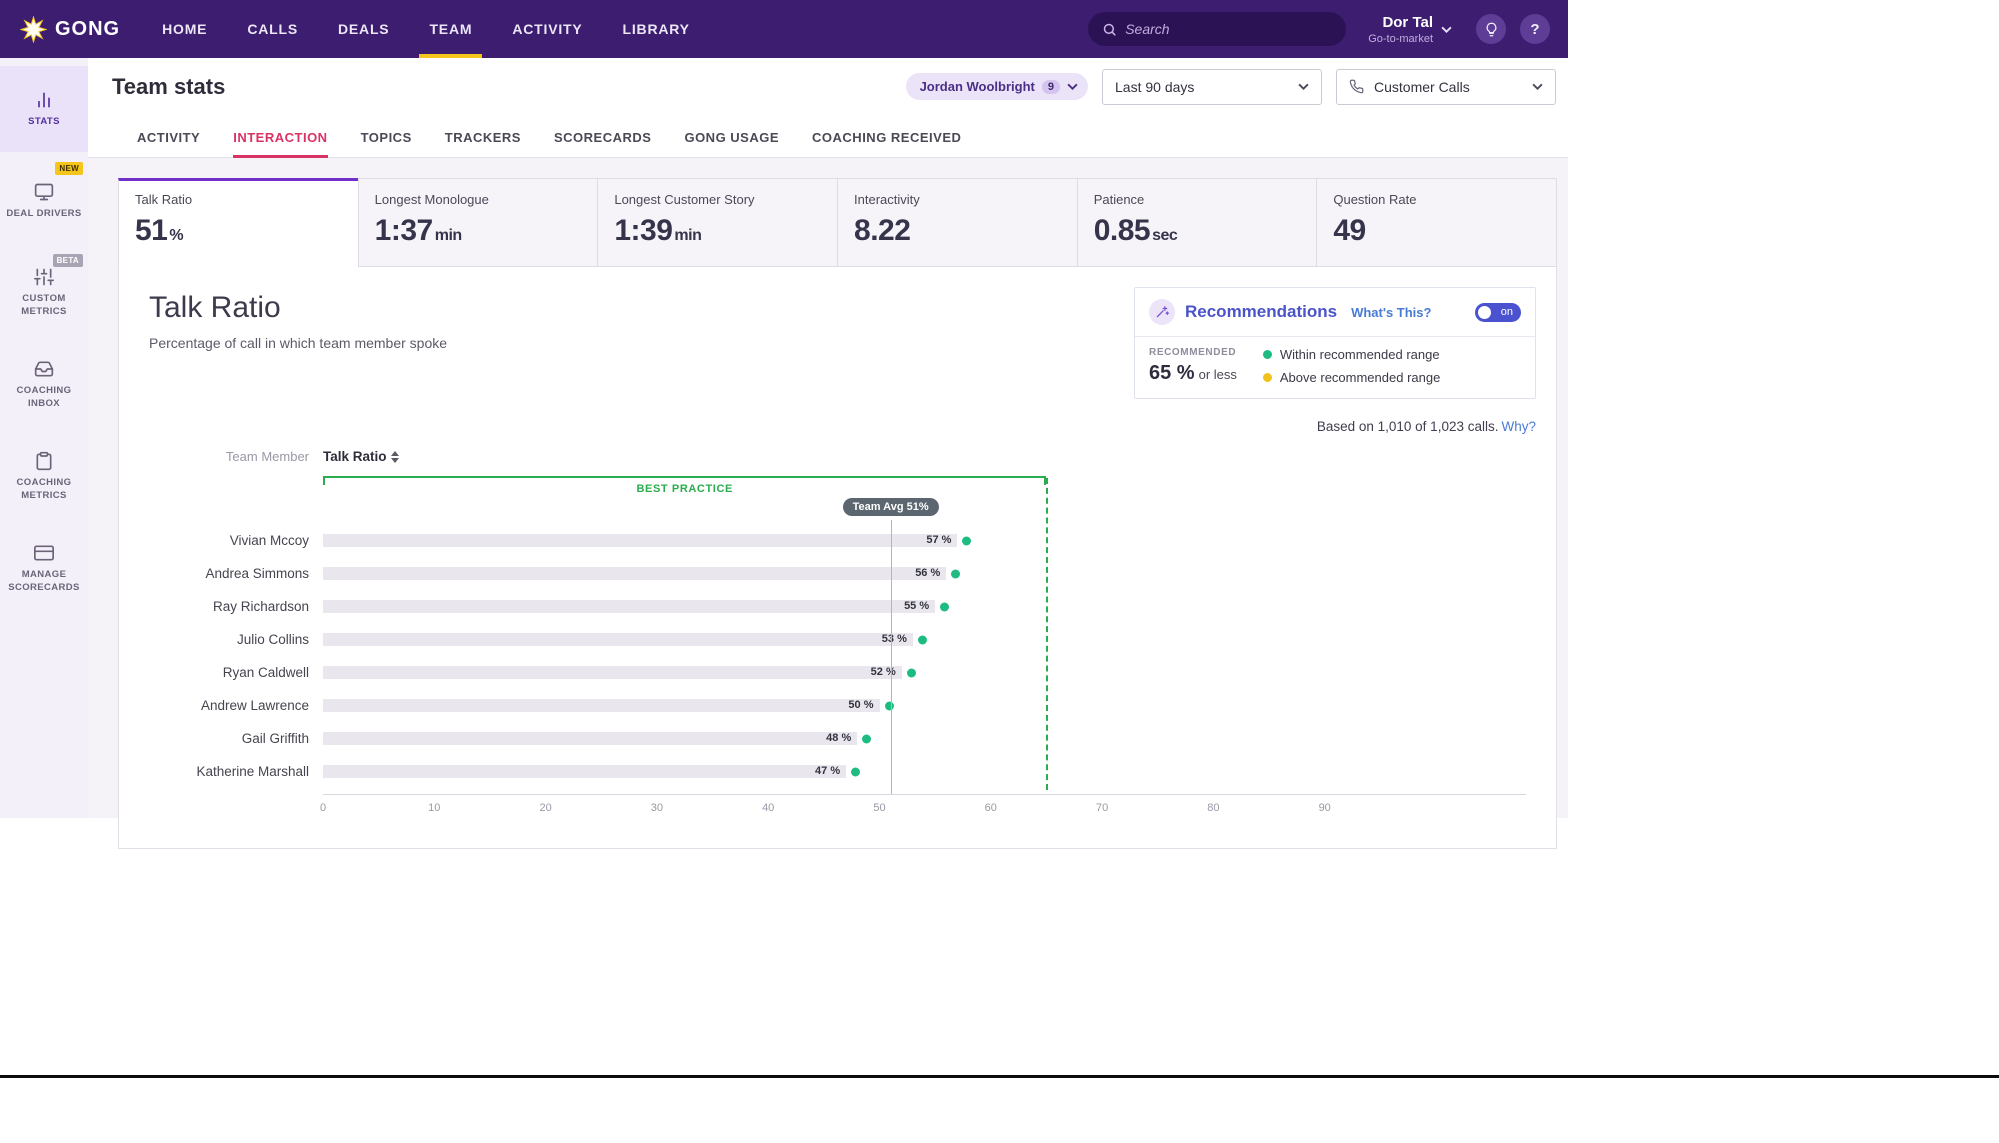 Image resolution: width=1999 pixels, height=1143 pixels. Describe the element at coordinates (1422, 86) in the screenshot. I see `call-type-label: Customer Calls` at that location.